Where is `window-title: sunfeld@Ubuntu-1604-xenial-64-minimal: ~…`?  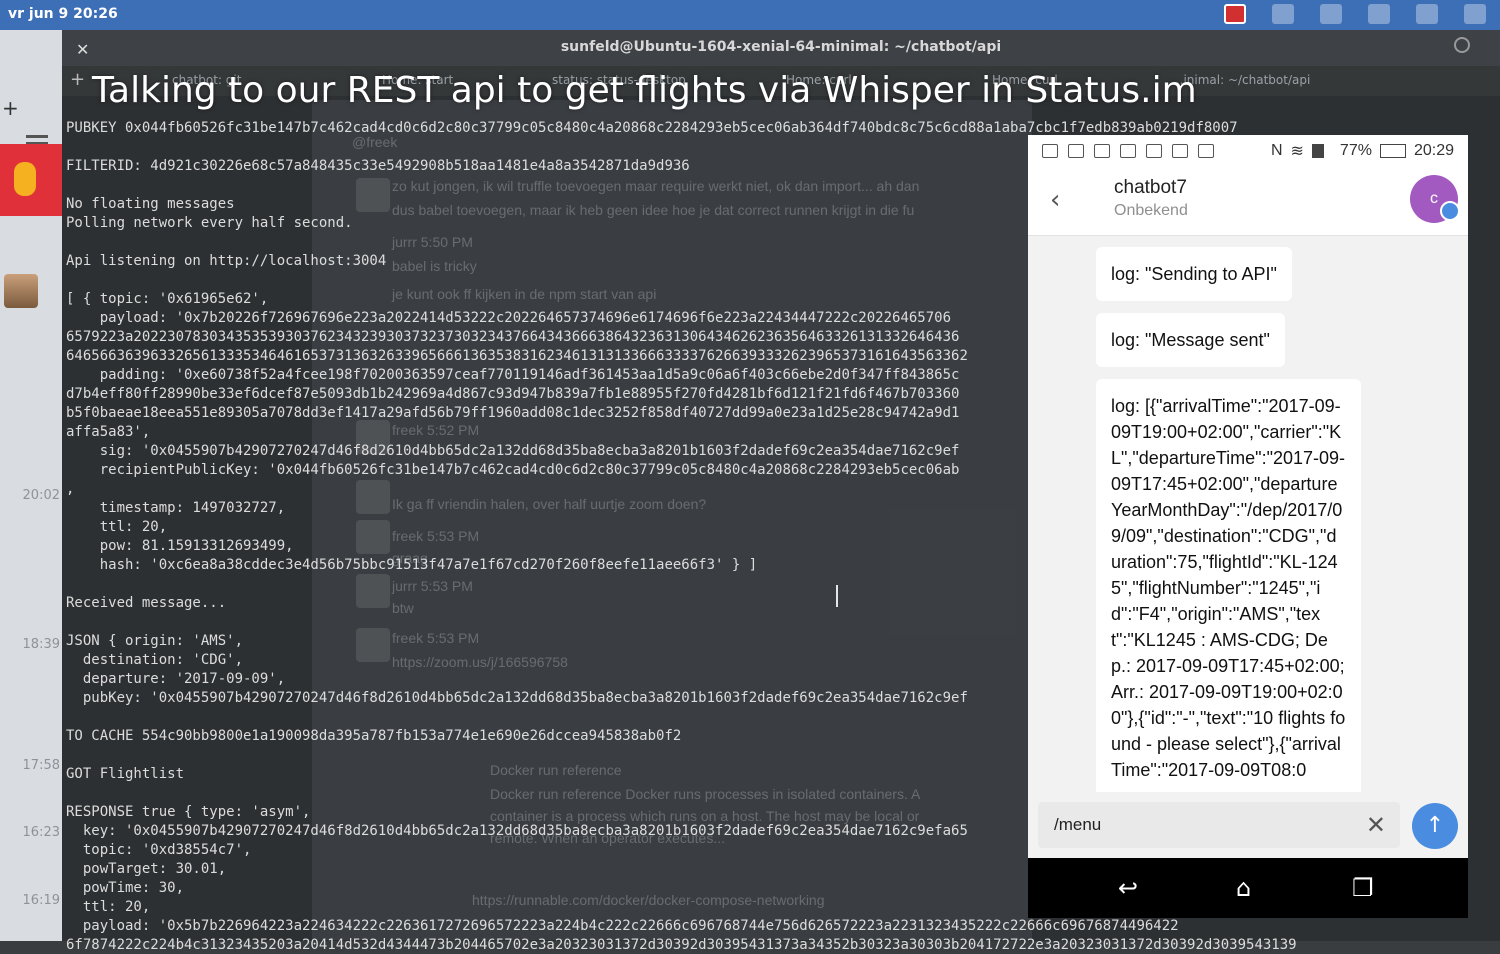 window-title: sunfeld@Ubuntu-1604-xenial-64-minimal: ~… is located at coordinates (781, 47).